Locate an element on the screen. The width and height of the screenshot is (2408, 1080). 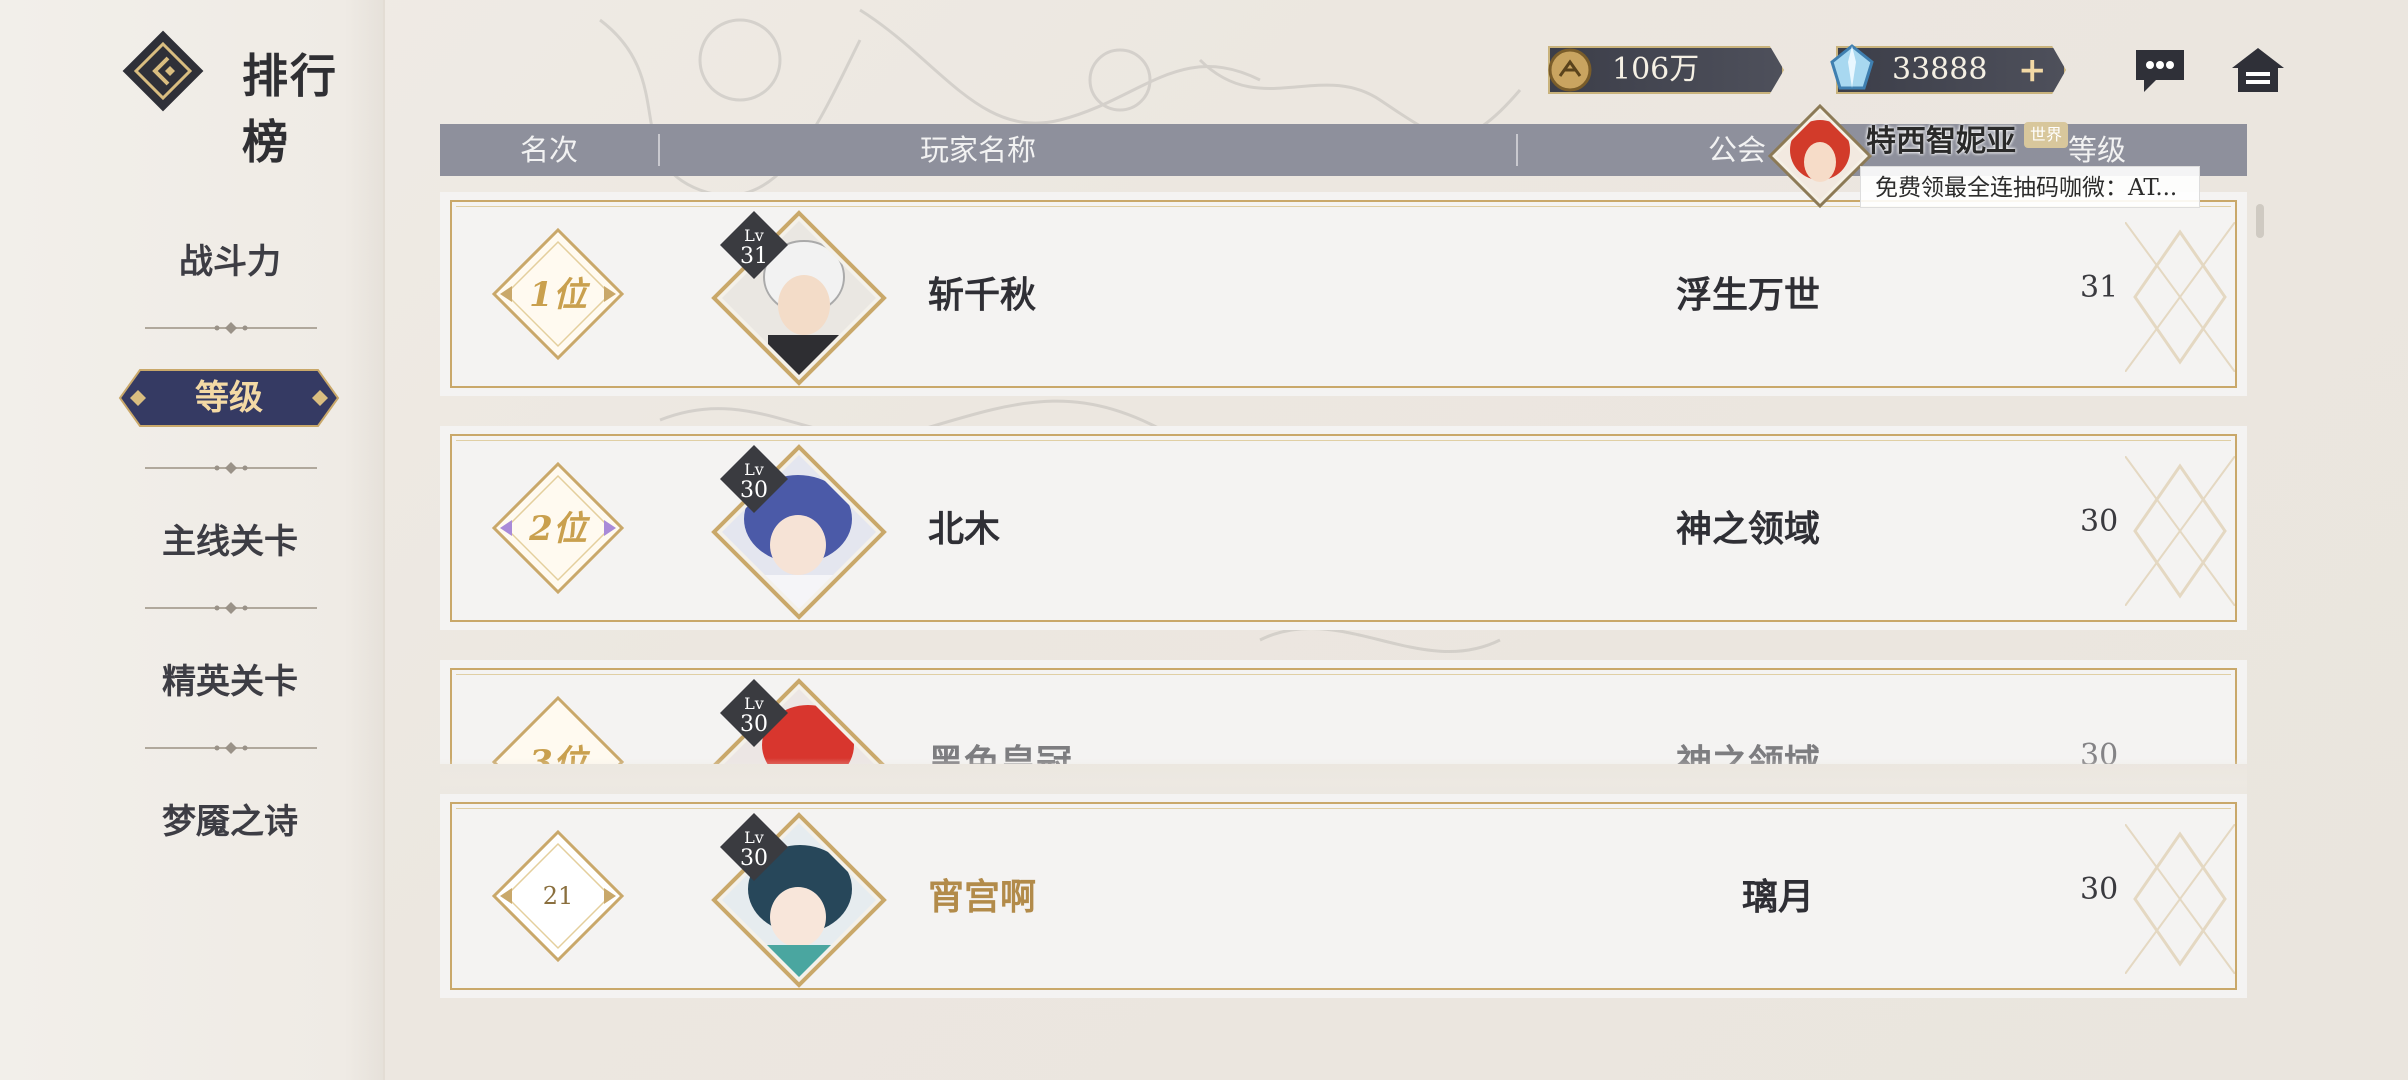
scrollbar is located at coordinates (2260, 221).